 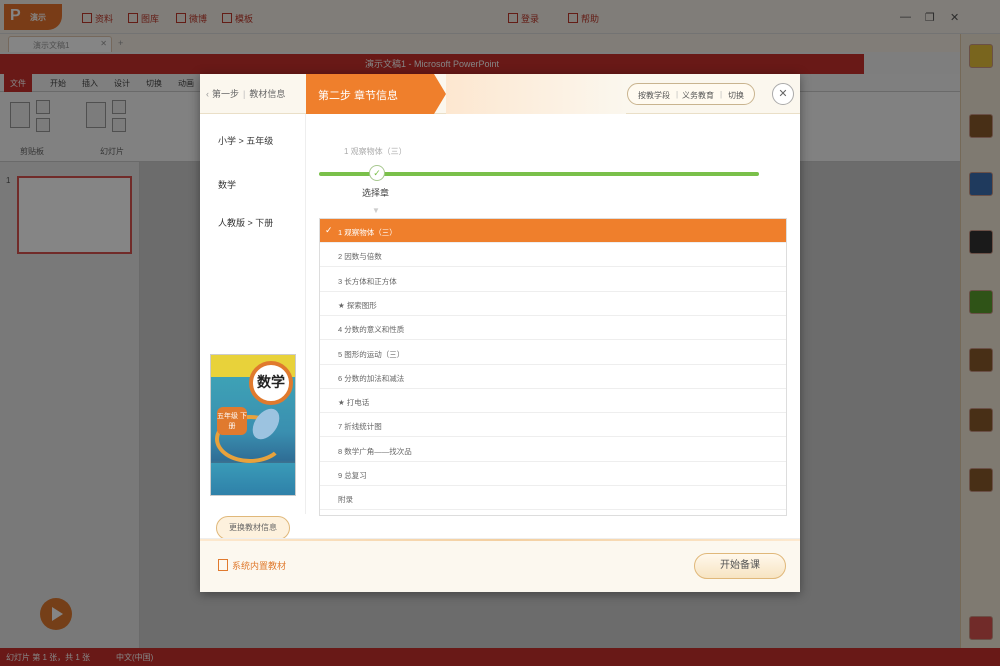 What do you see at coordinates (376, 210) in the screenshot?
I see `caret-down-icon: ▼` at bounding box center [376, 210].